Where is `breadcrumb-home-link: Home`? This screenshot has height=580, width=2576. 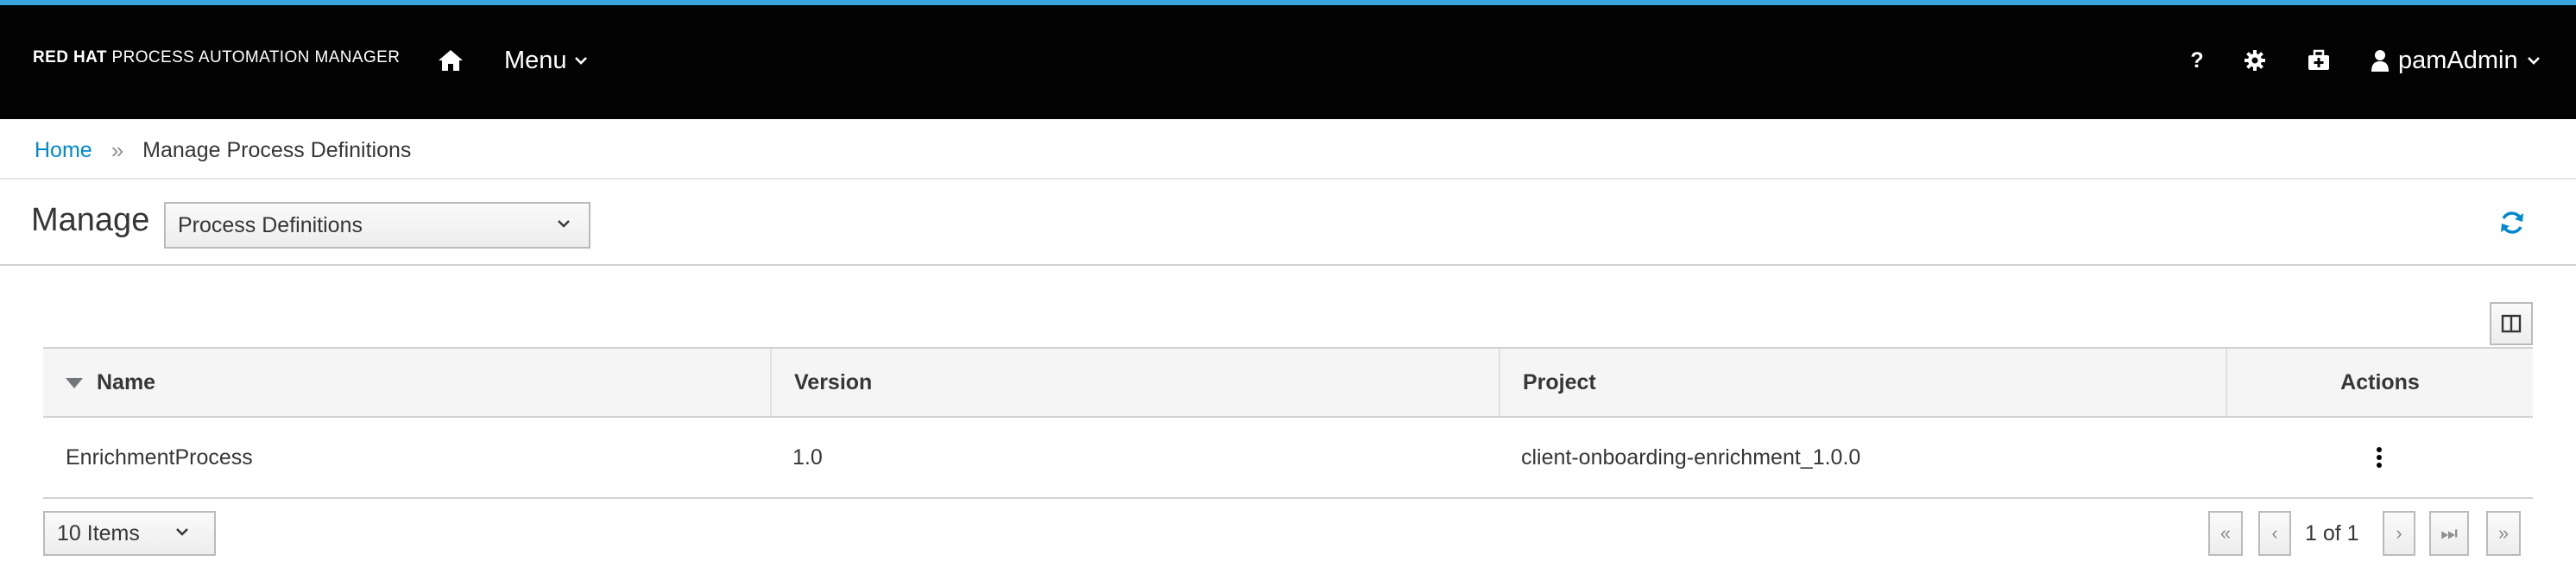 breadcrumb-home-link: Home is located at coordinates (63, 151).